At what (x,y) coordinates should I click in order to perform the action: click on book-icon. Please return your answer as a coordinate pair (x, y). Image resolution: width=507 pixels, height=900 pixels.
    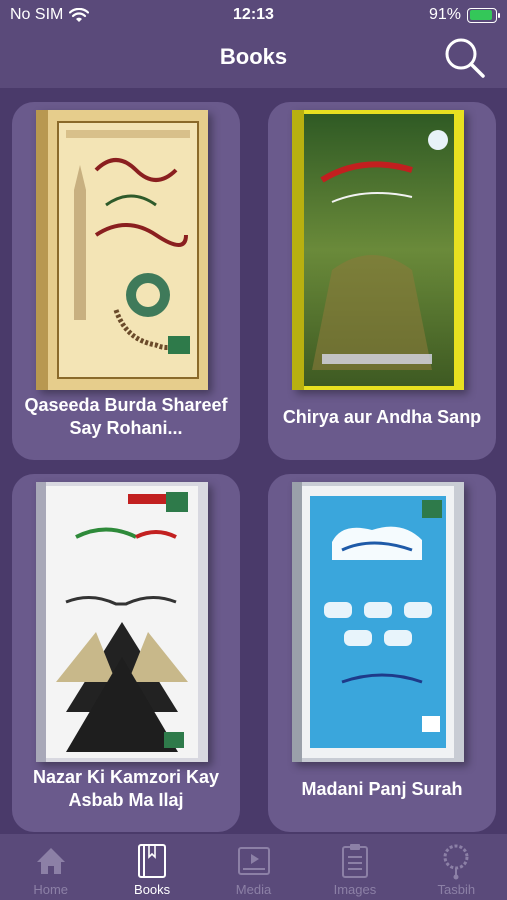
    Looking at the image, I should click on (152, 861).